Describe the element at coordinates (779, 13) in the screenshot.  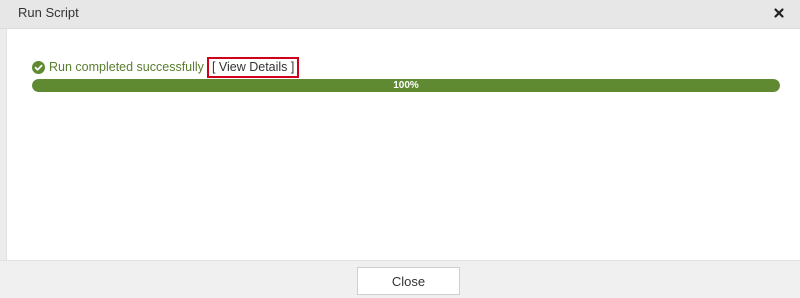
I see `close-icon` at that location.